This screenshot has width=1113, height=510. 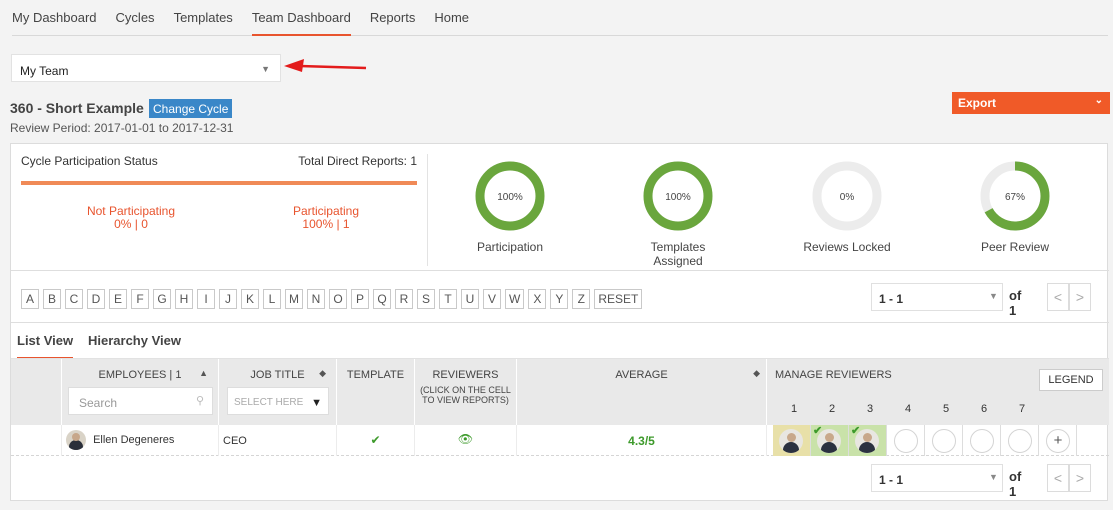 I want to click on legend-button: LEGEND, so click(x=1071, y=380).